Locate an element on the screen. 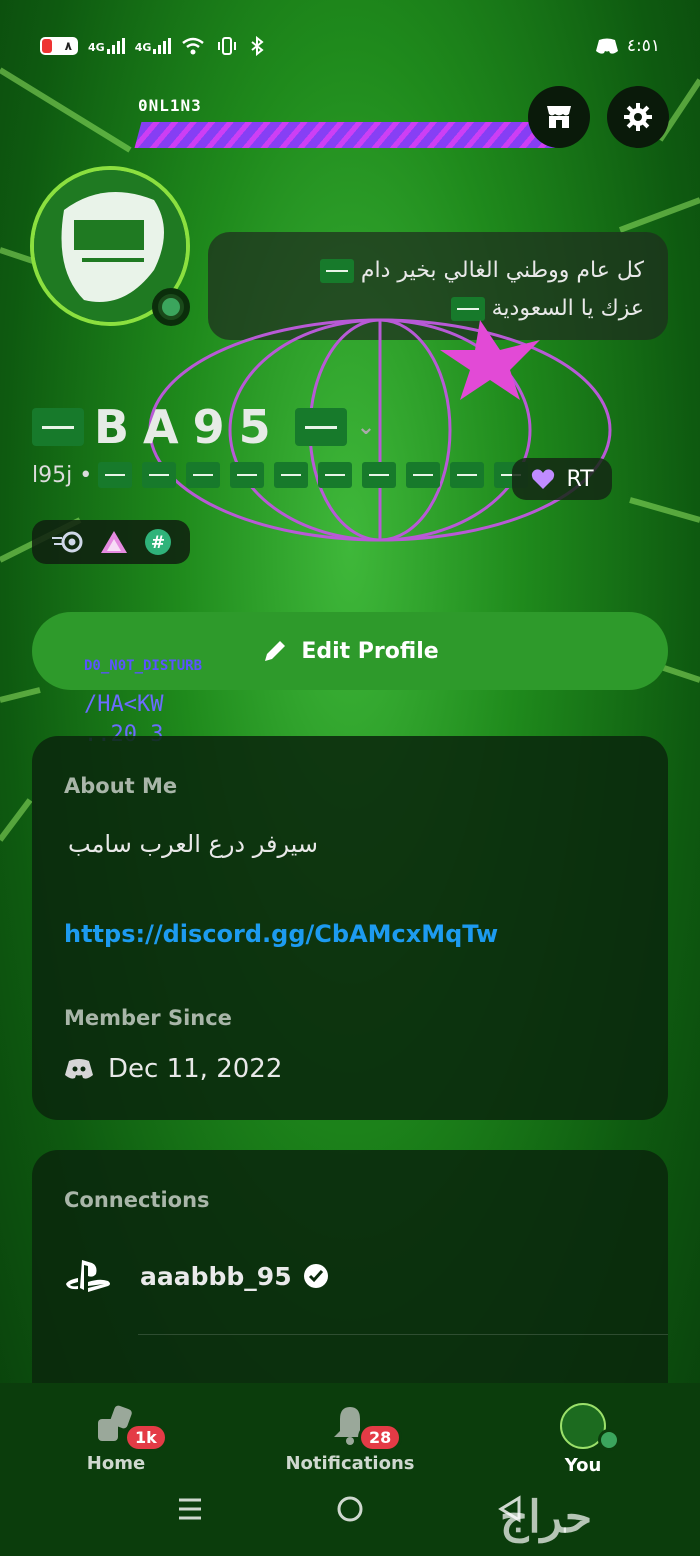 This screenshot has width=700, height=1556. invite-link: https://discord.gg/CbAMcxMqTw is located at coordinates (281, 934).